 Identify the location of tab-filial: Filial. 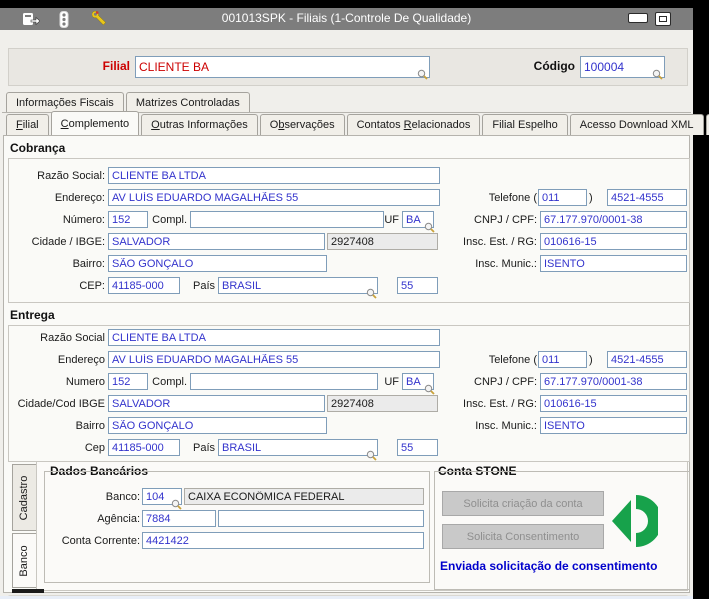
(27, 124).